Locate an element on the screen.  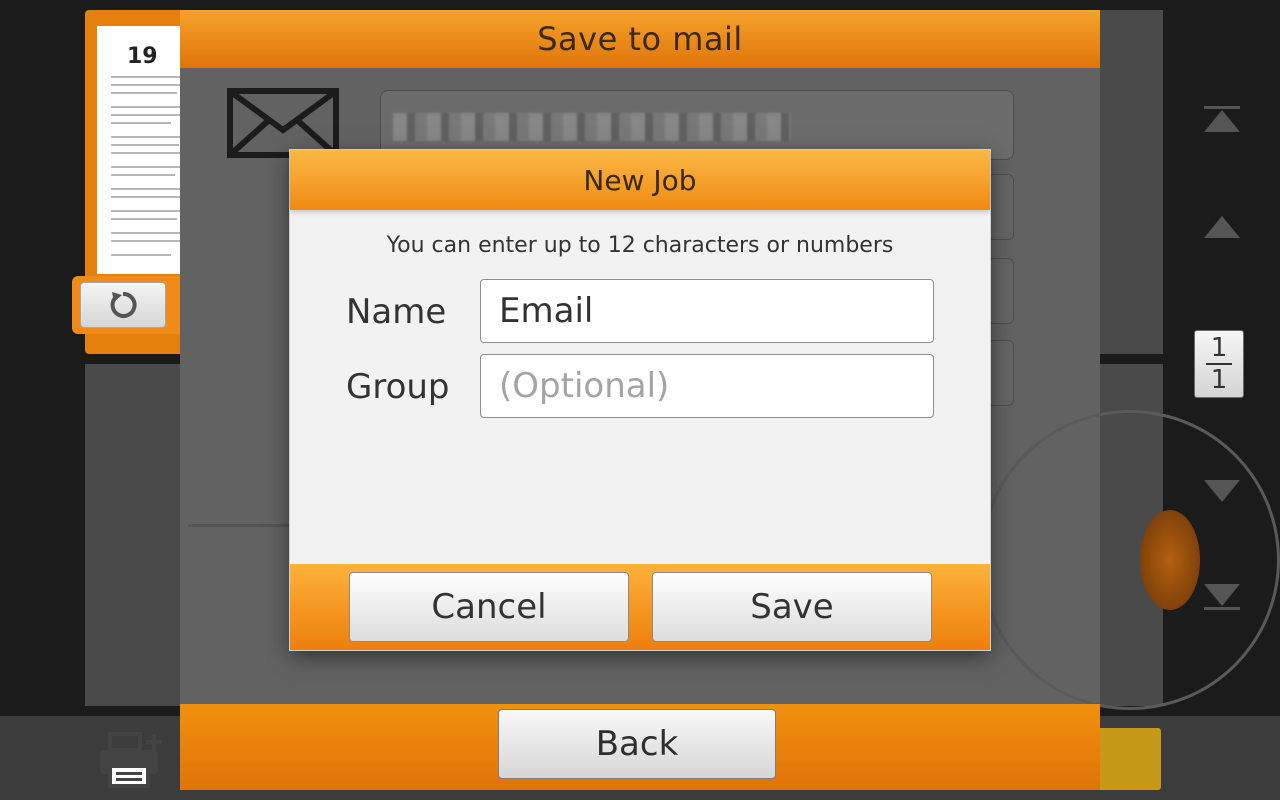
rotate-button is located at coordinates (123, 305).